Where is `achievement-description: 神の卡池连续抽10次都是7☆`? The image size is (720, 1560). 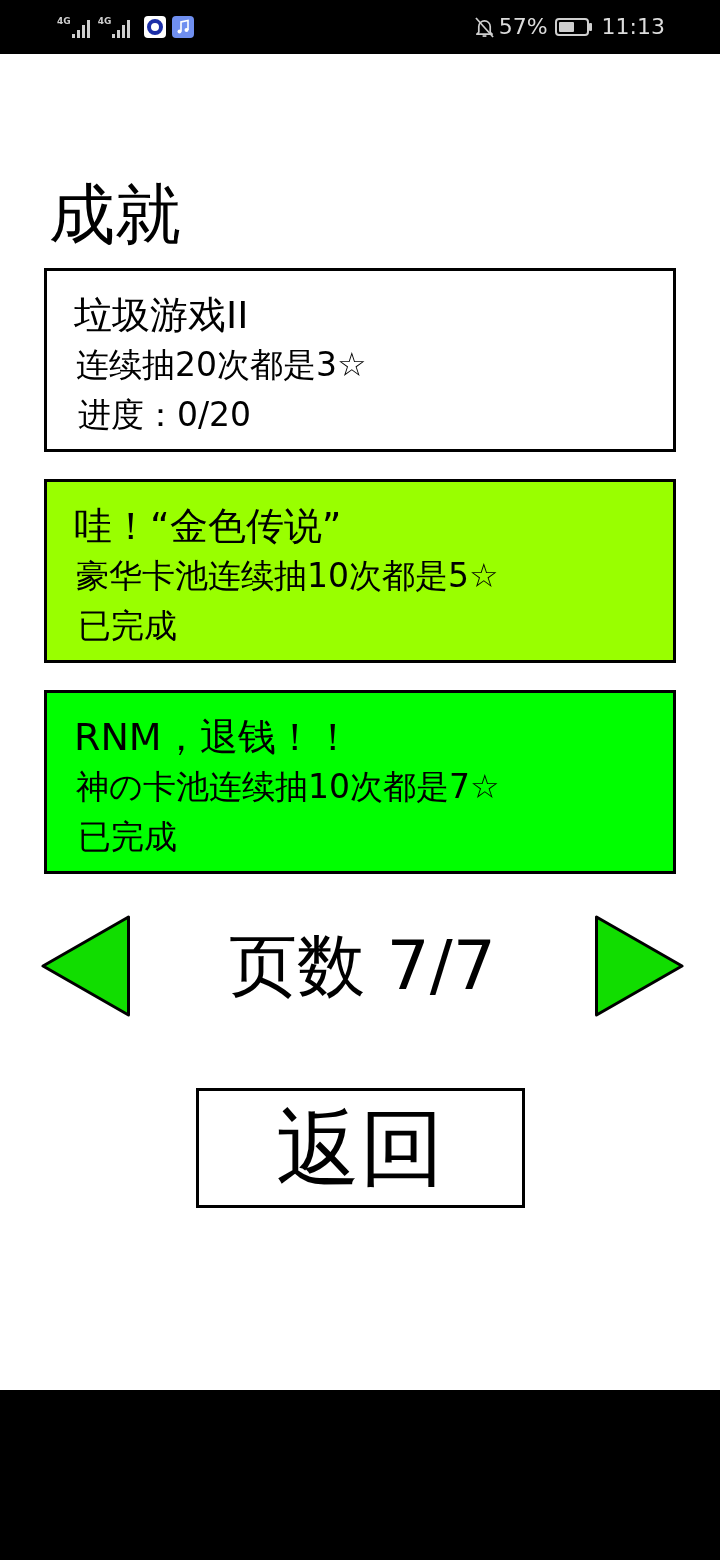
achievement-description: 神の卡池连续抽10次都是7☆ is located at coordinates (288, 787).